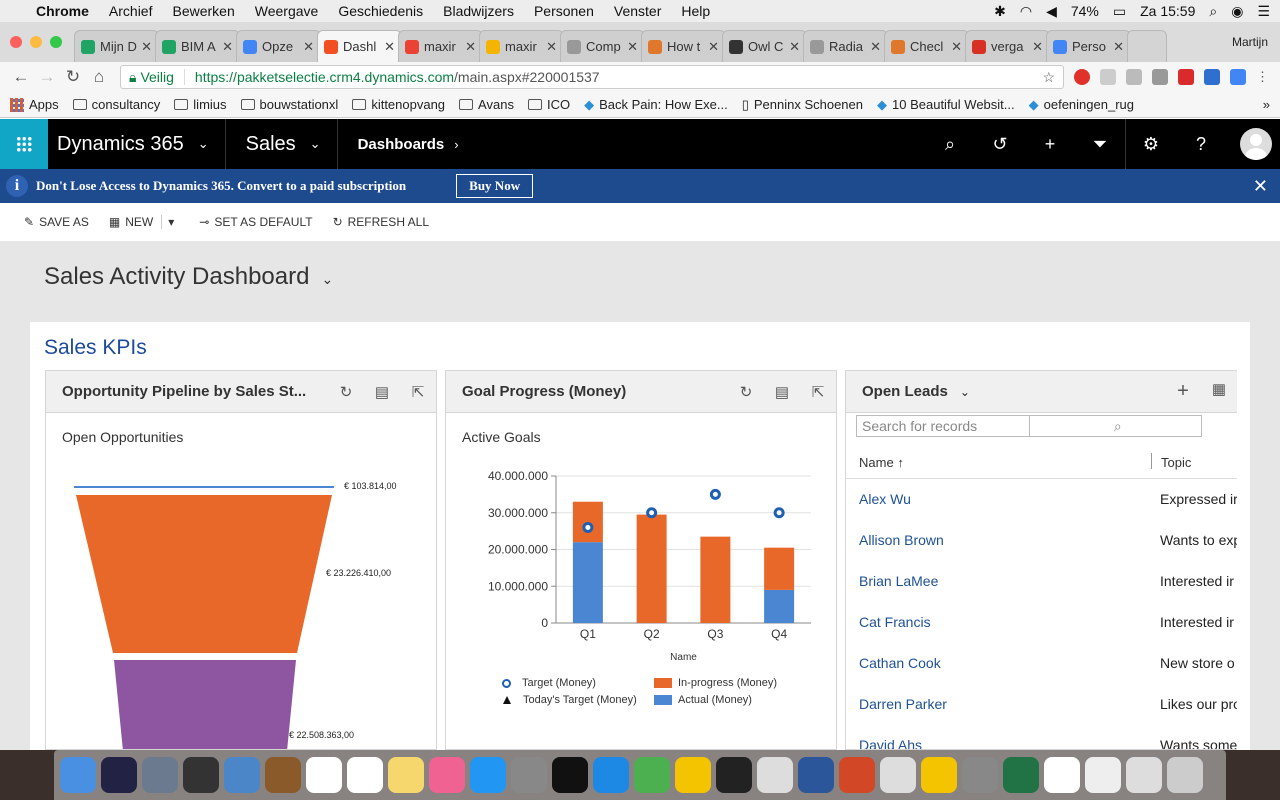 The width and height of the screenshot is (1280, 800). I want to click on chevron-down-icon: ⌄, so click(315, 144).